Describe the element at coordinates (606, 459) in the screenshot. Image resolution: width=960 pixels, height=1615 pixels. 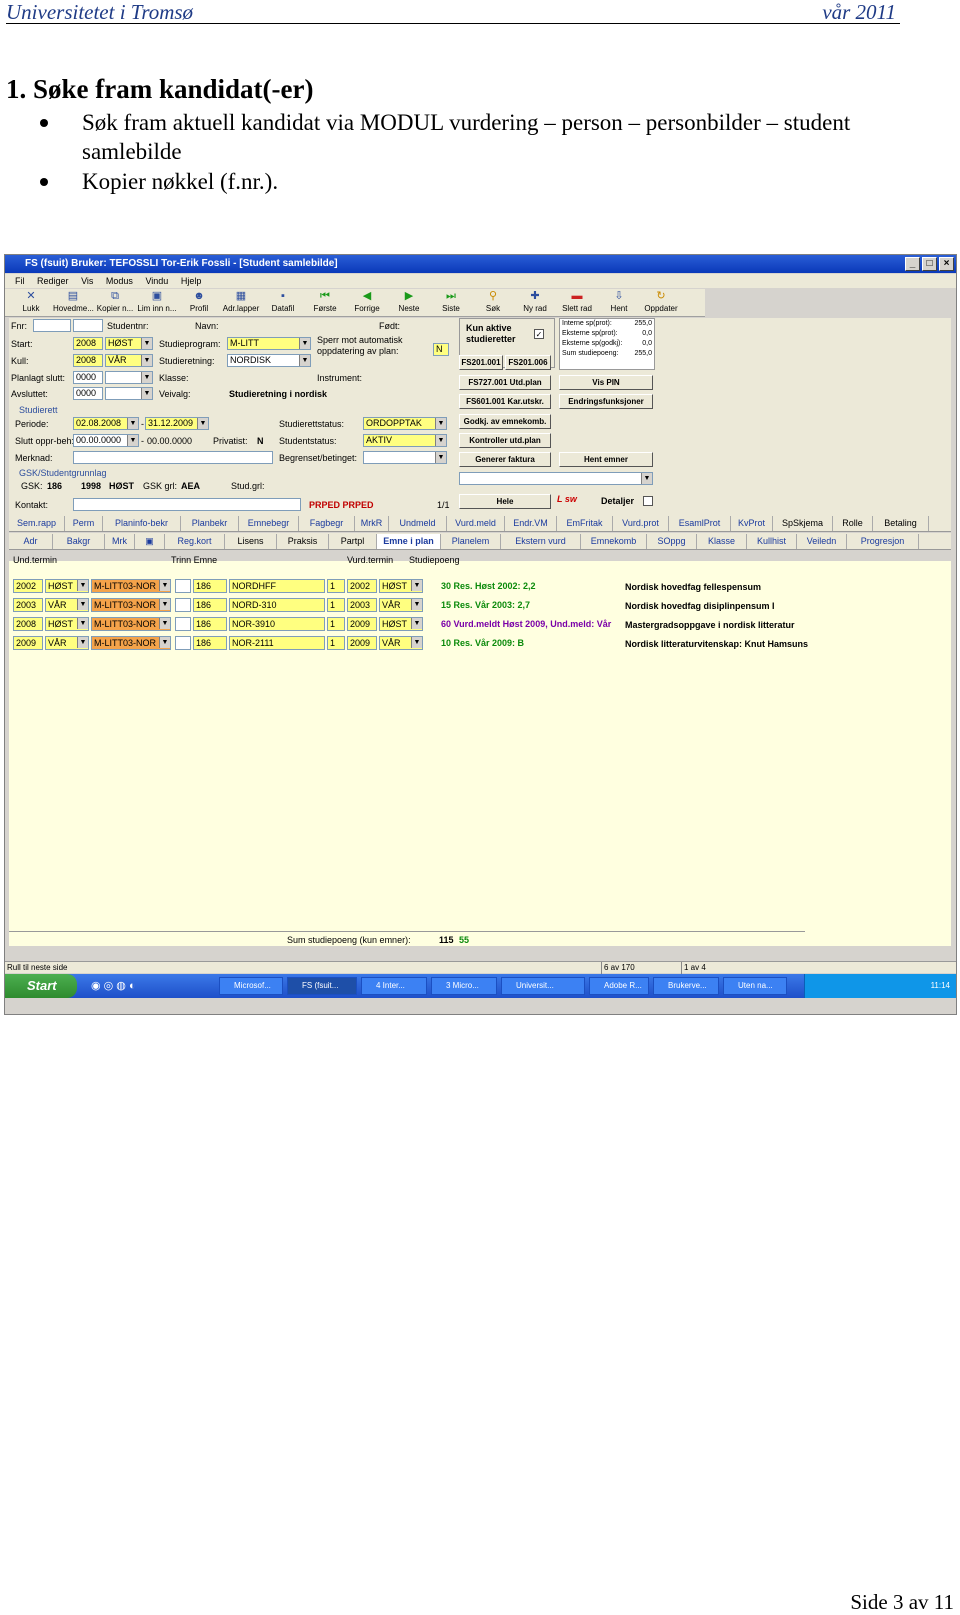
I see `hent-emner-button: Hent emner` at that location.